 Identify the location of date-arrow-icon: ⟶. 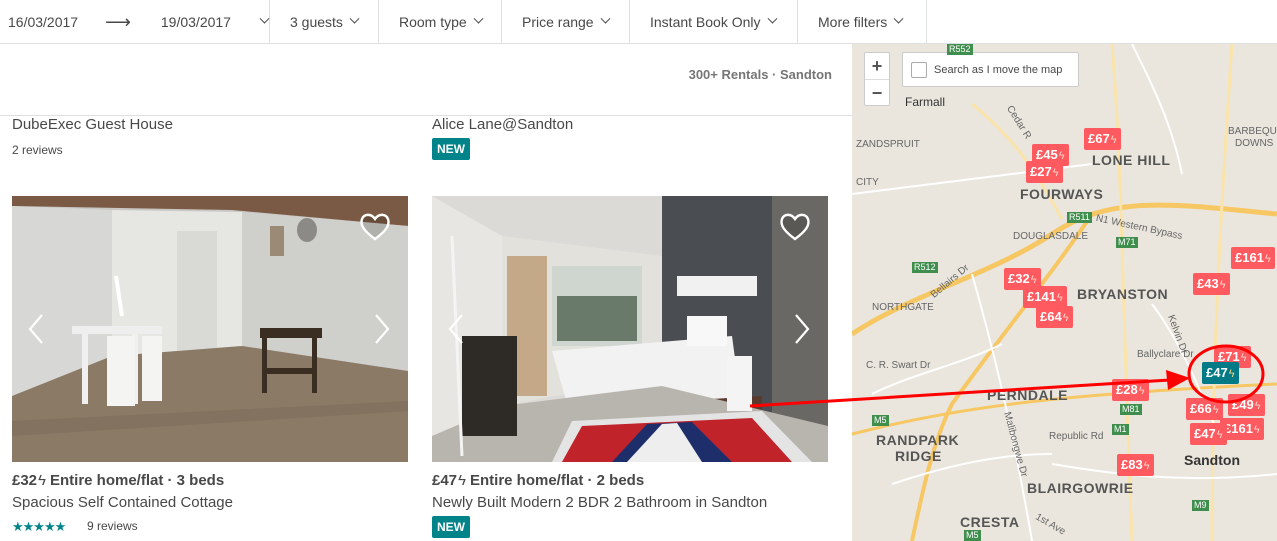
(118, 21).